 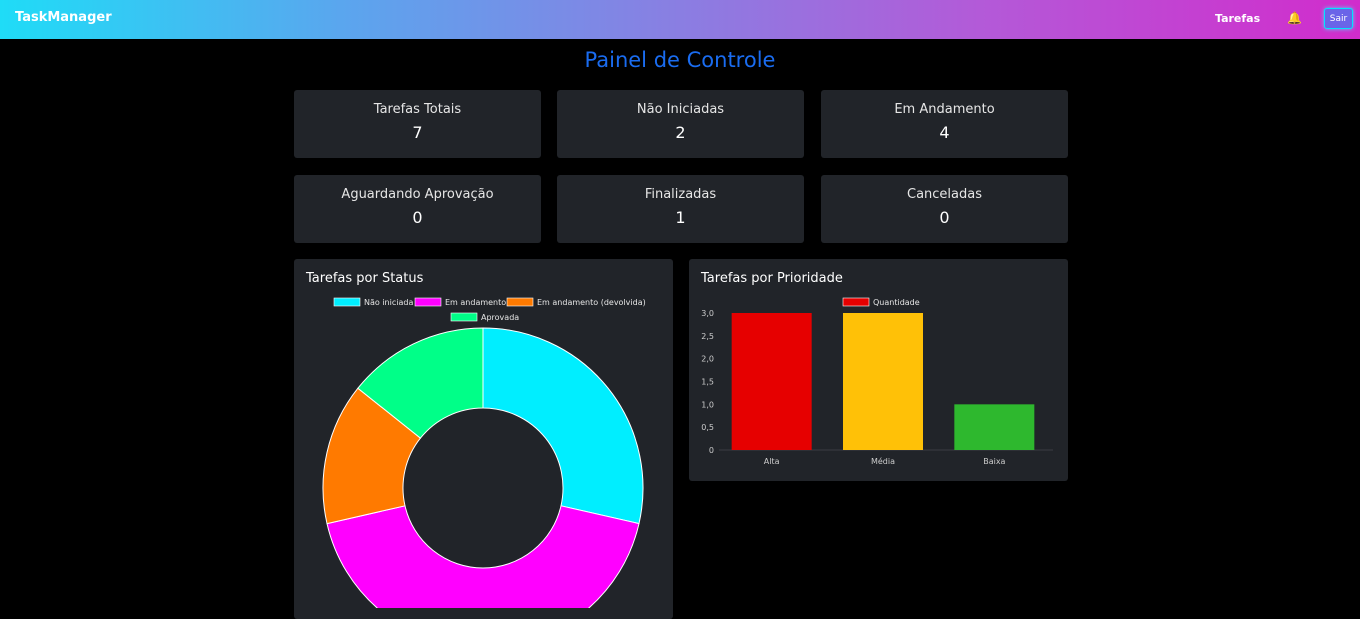 I want to click on stat-value: 1, so click(x=680, y=217).